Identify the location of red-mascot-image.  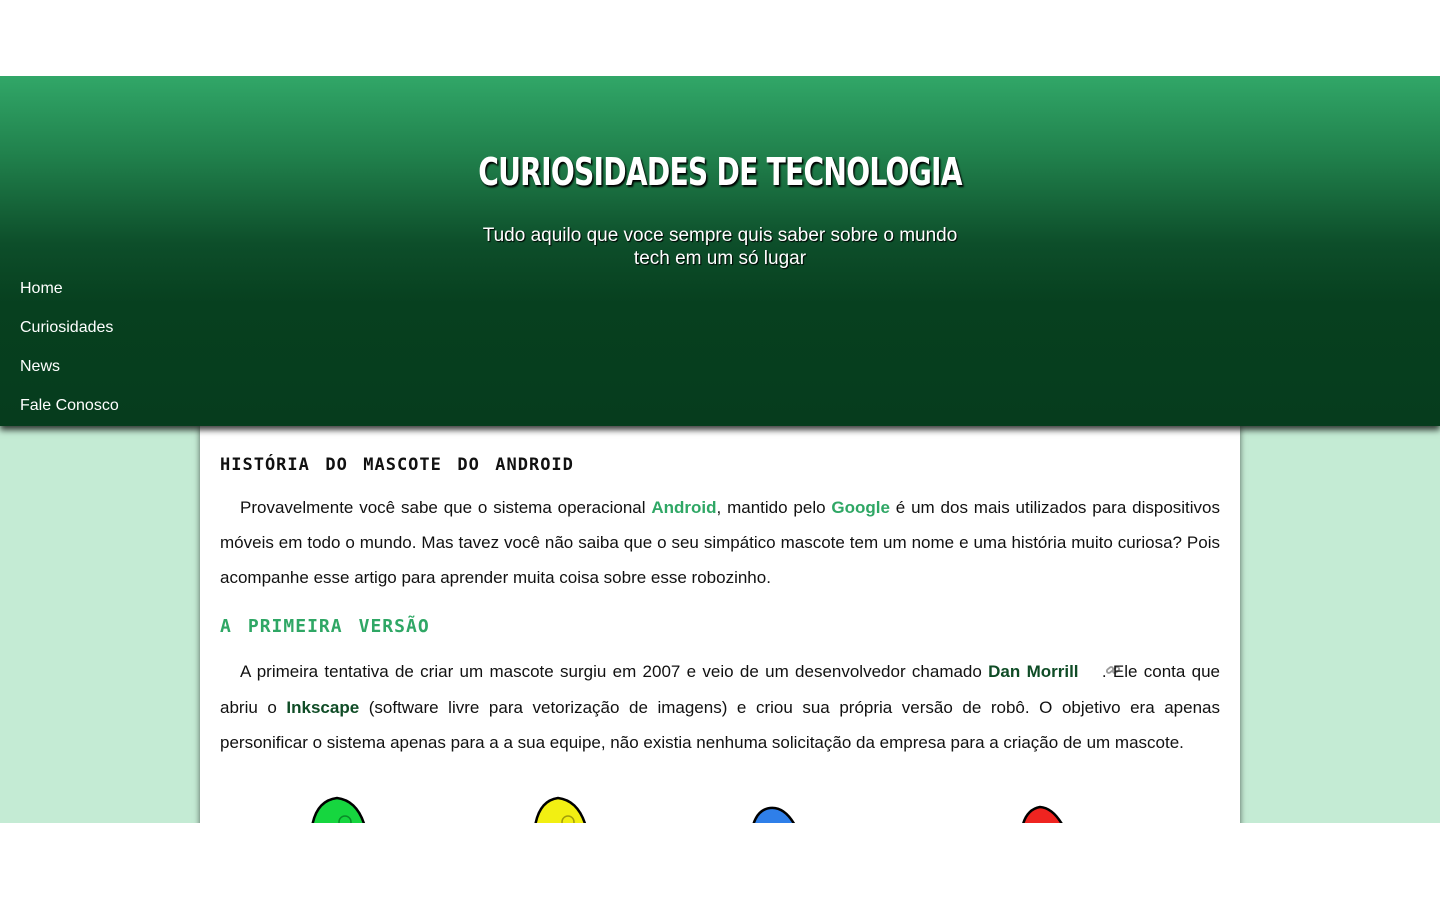
(1042, 814).